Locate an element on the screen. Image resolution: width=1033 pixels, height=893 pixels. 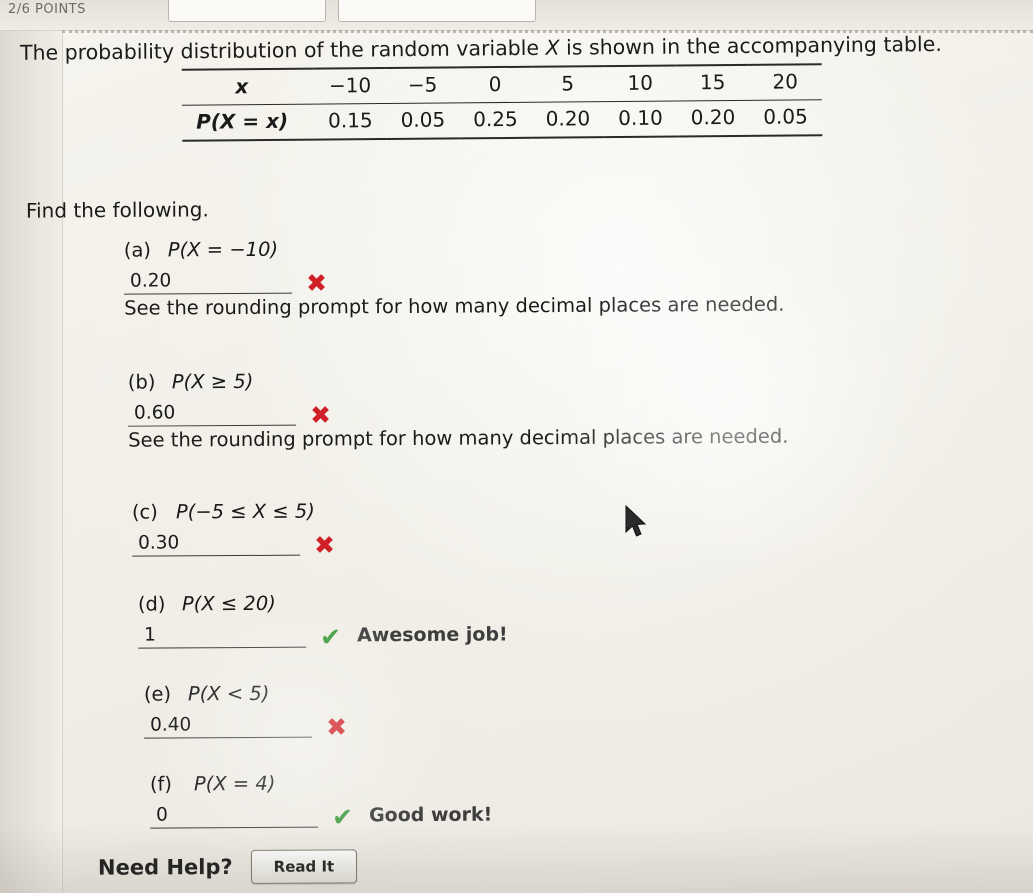
part-d-expression: P(X ≤ 20) is located at coordinates (228, 603).